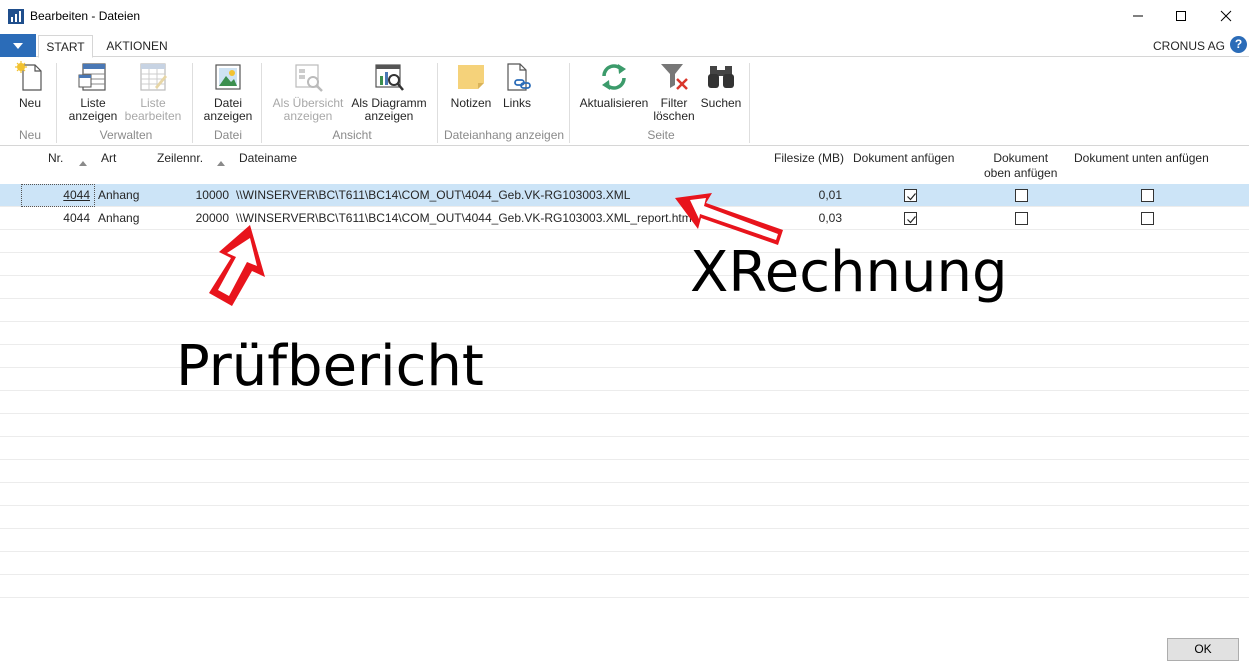 This screenshot has width=1249, height=671. What do you see at coordinates (830, 218) in the screenshot?
I see `cell-filesize: 0,03` at bounding box center [830, 218].